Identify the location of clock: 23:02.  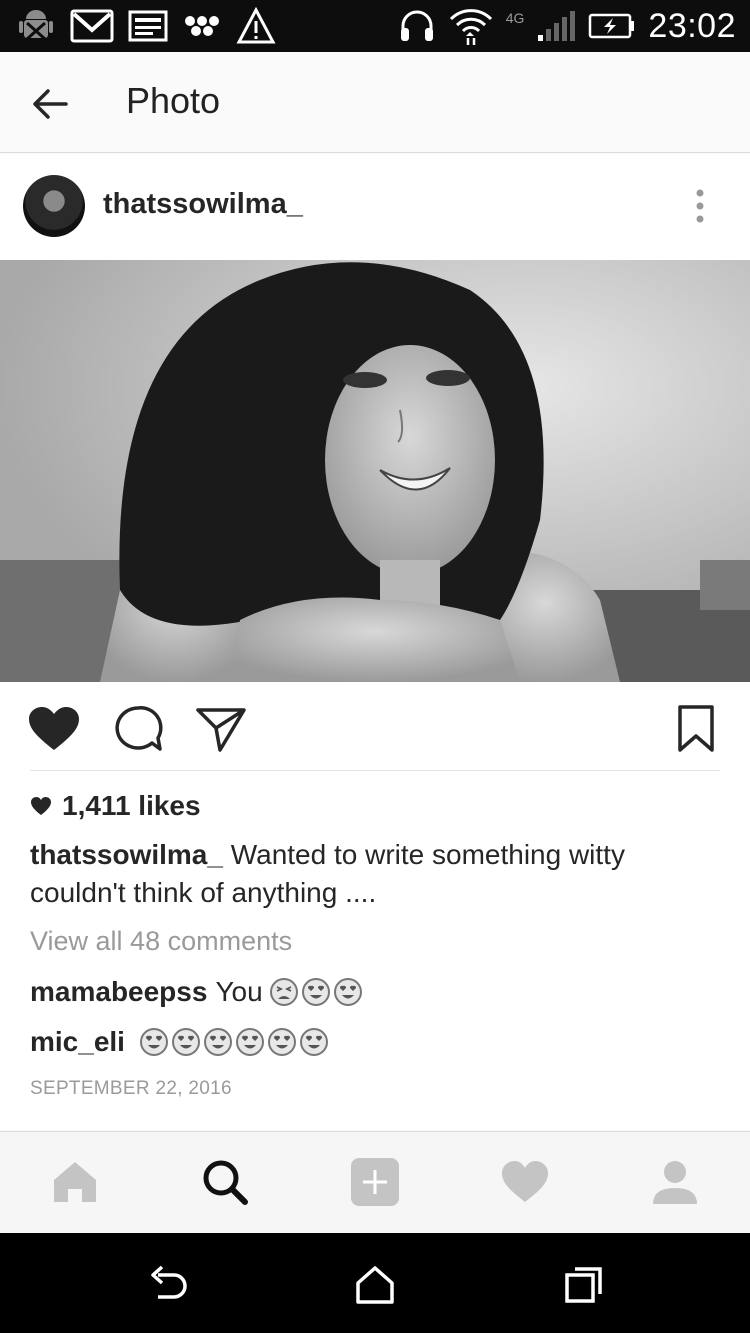
(692, 25).